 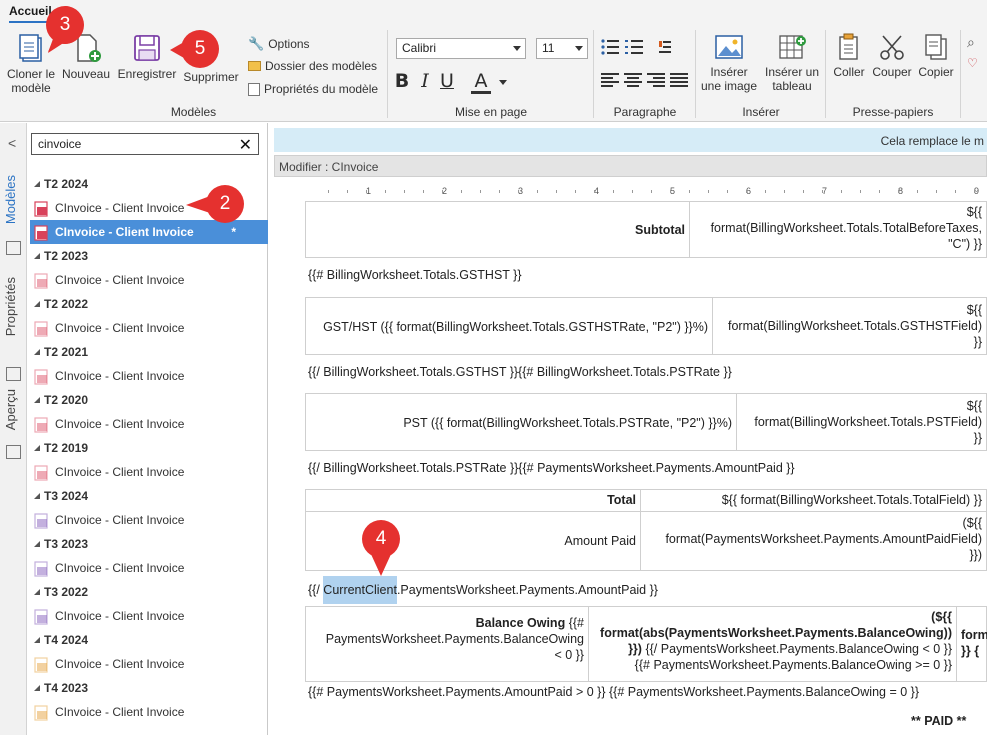 I want to click on insert-table-button: Insérer un tableau, so click(x=792, y=62).